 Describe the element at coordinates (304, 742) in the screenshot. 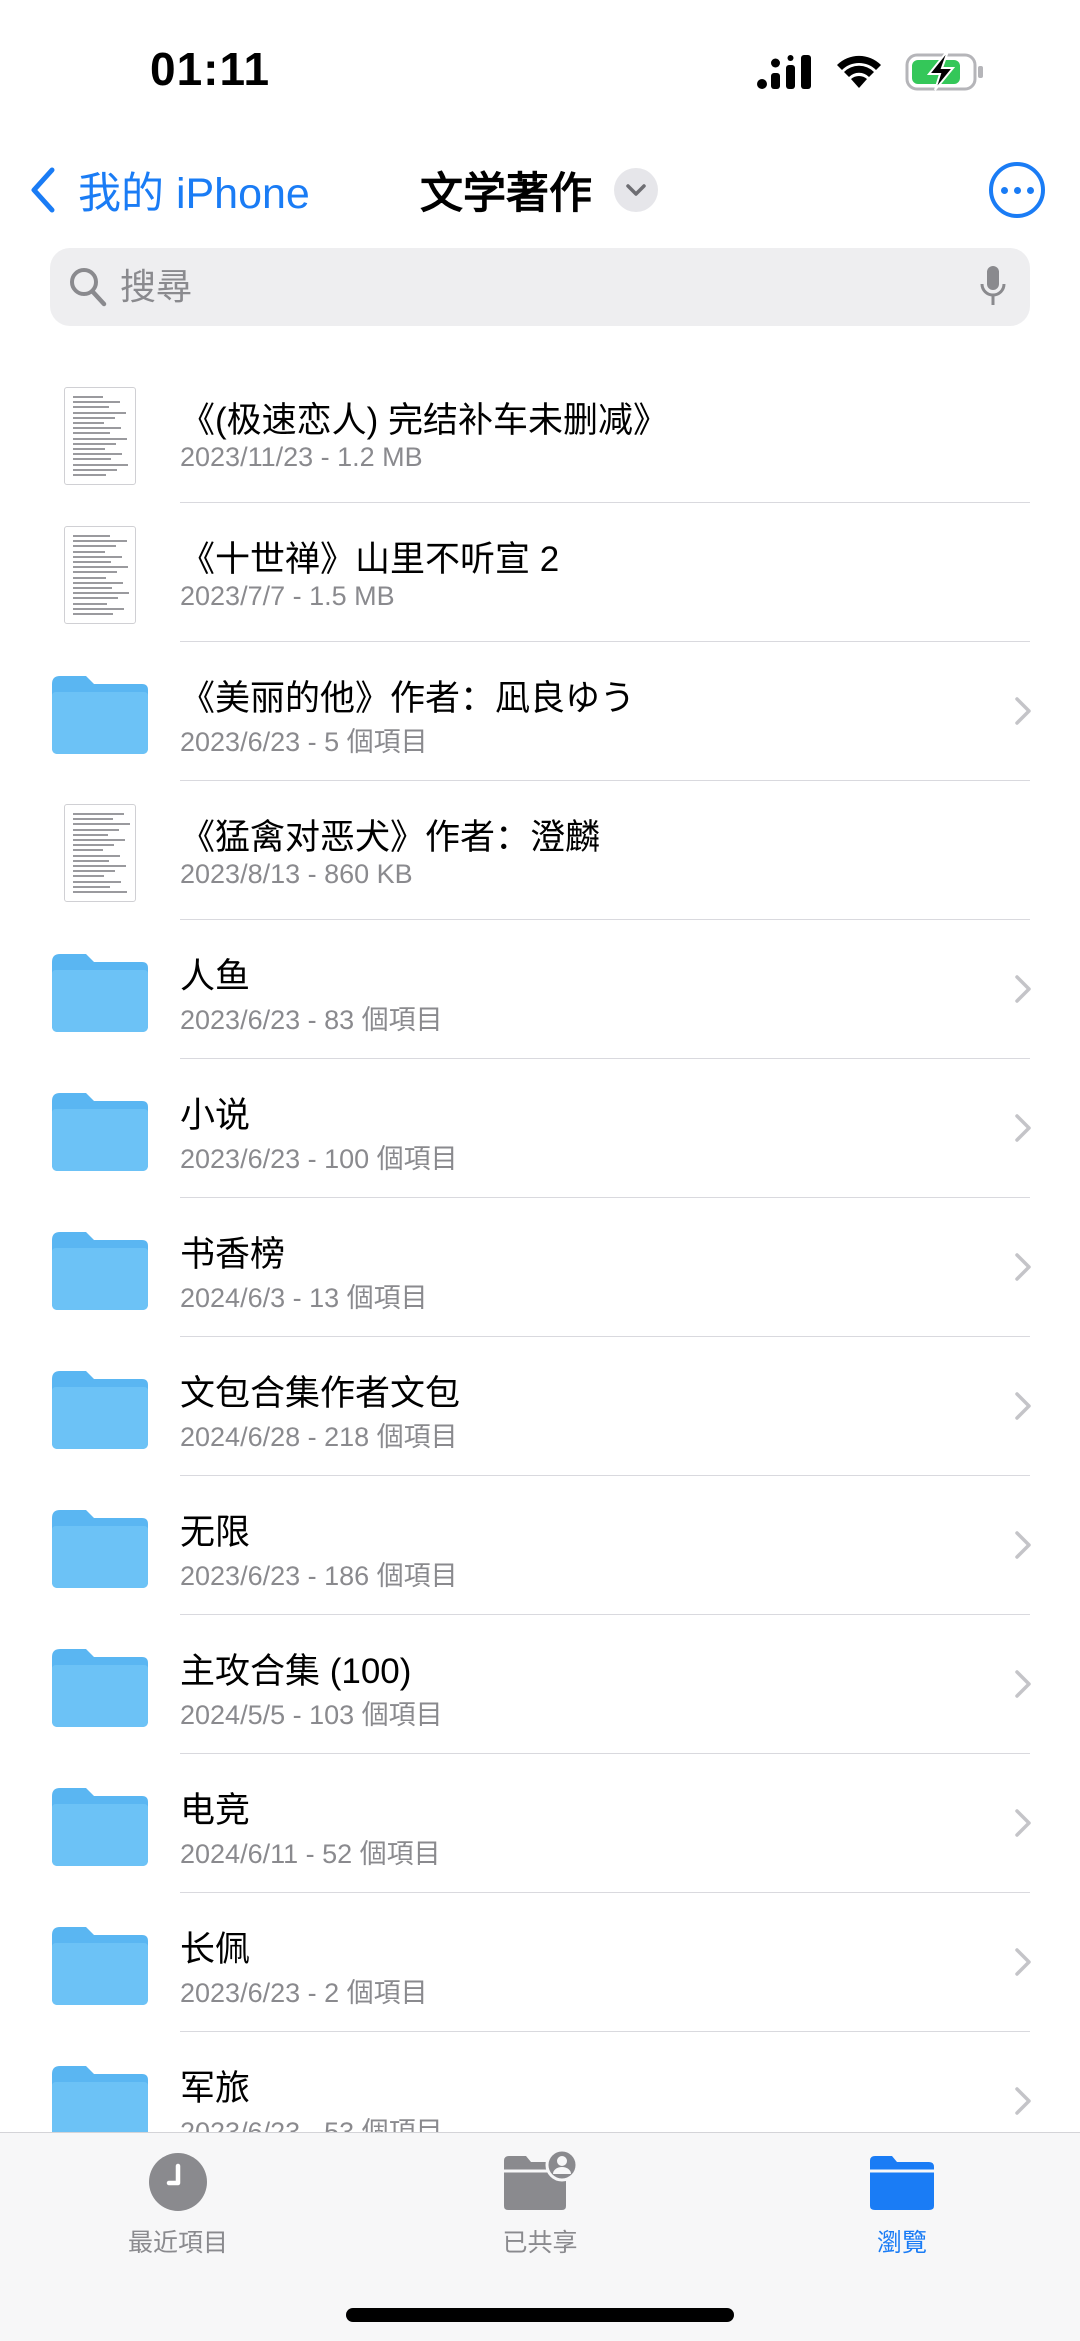

I see `item-meta: 2023/6/23 - 5 個項目` at that location.